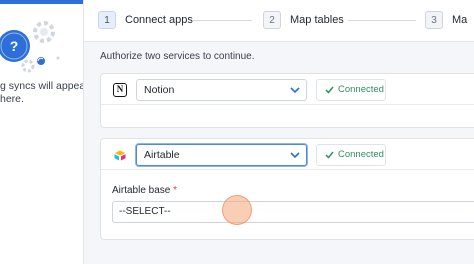  I want to click on airtable-connection-row: Airtable Connected, so click(287, 154).